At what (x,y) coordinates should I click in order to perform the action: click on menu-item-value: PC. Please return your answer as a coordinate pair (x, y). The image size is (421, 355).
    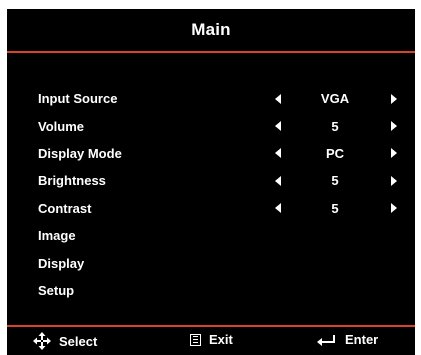
    Looking at the image, I should click on (335, 153).